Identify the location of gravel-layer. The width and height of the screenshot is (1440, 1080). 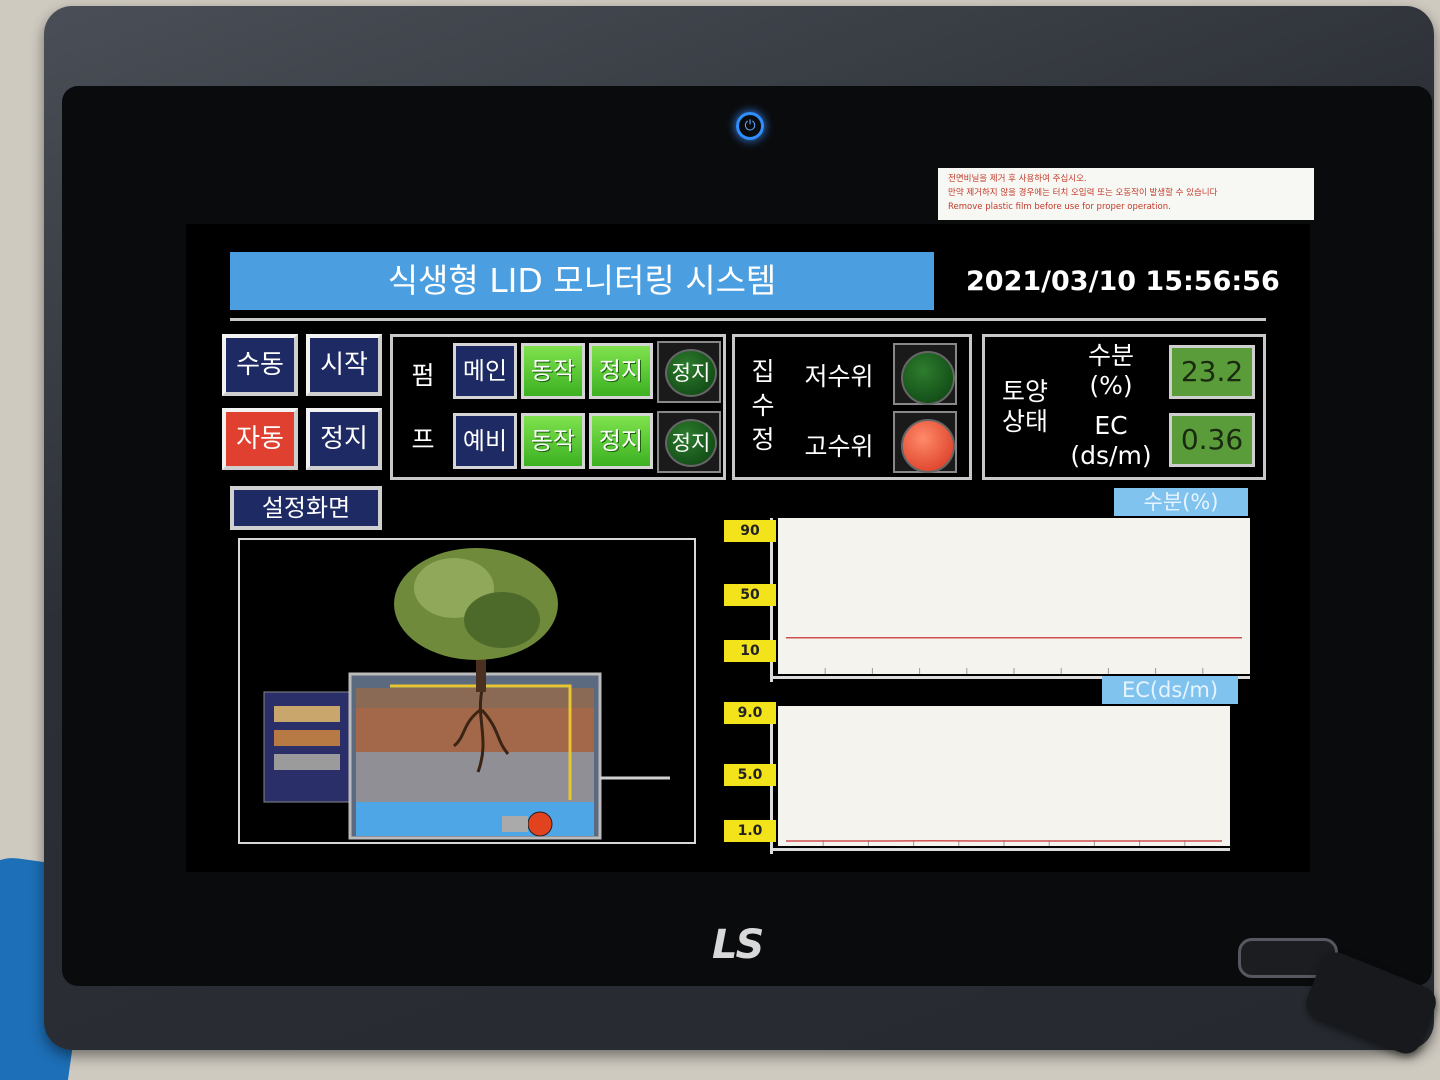
(475, 777).